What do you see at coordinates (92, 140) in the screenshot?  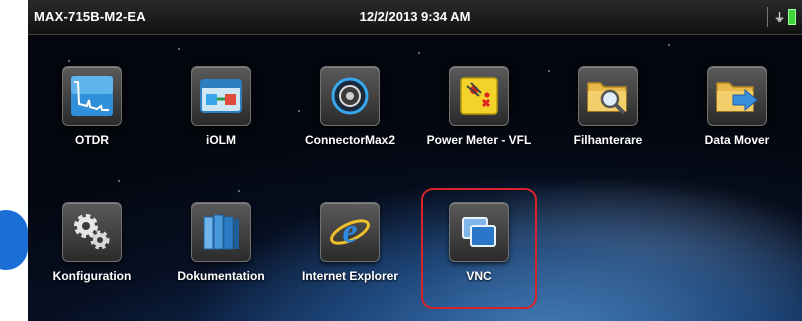 I see `app-label: OTDR` at bounding box center [92, 140].